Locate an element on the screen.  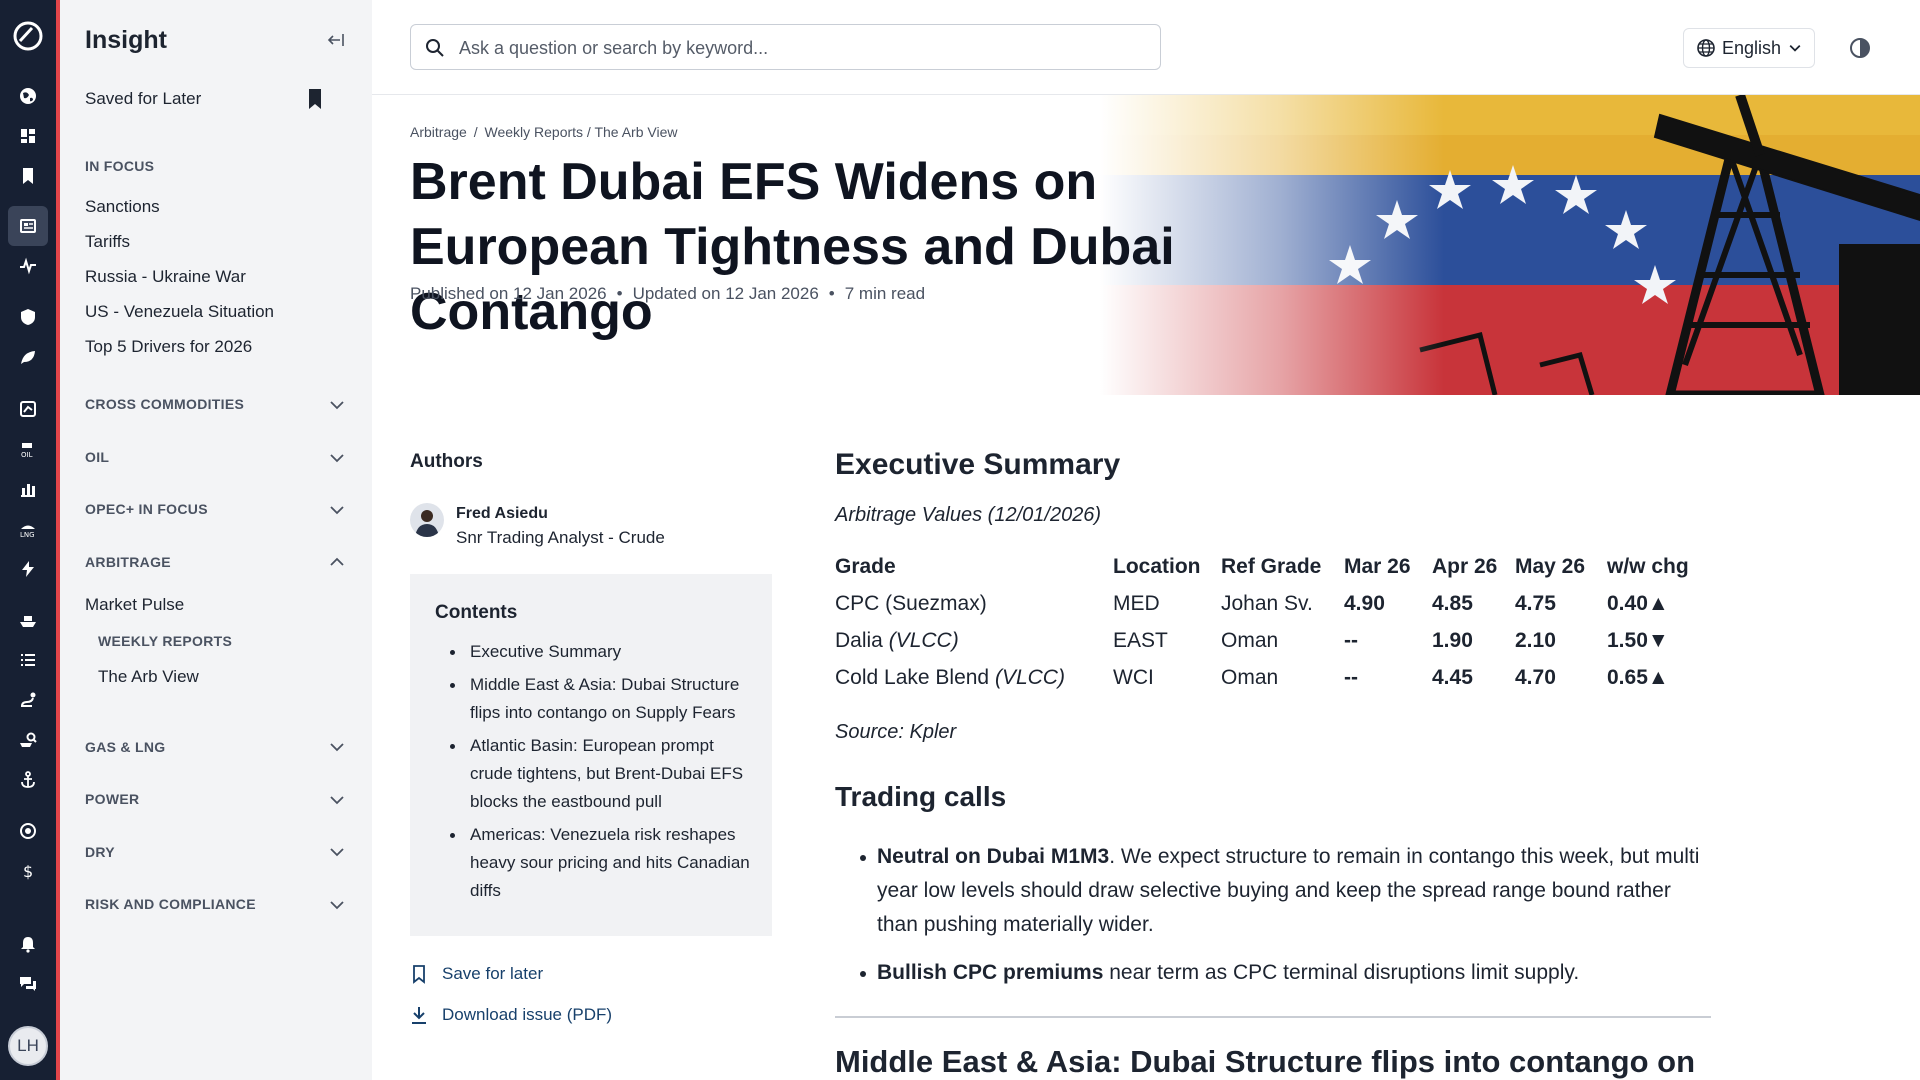
download-pdf-link: Download issue (PDF) is located at coordinates (511, 1015).